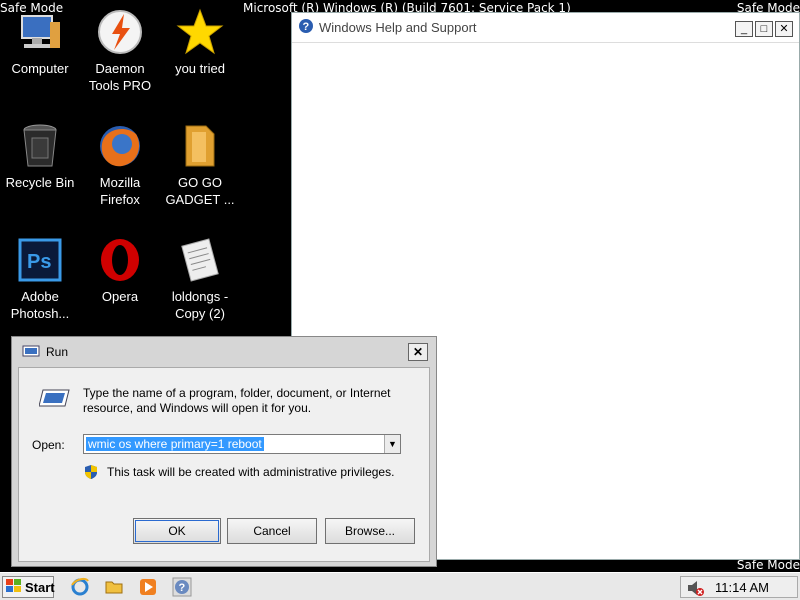 This screenshot has width=800, height=600. I want to click on run-title-icon, so click(31, 352).